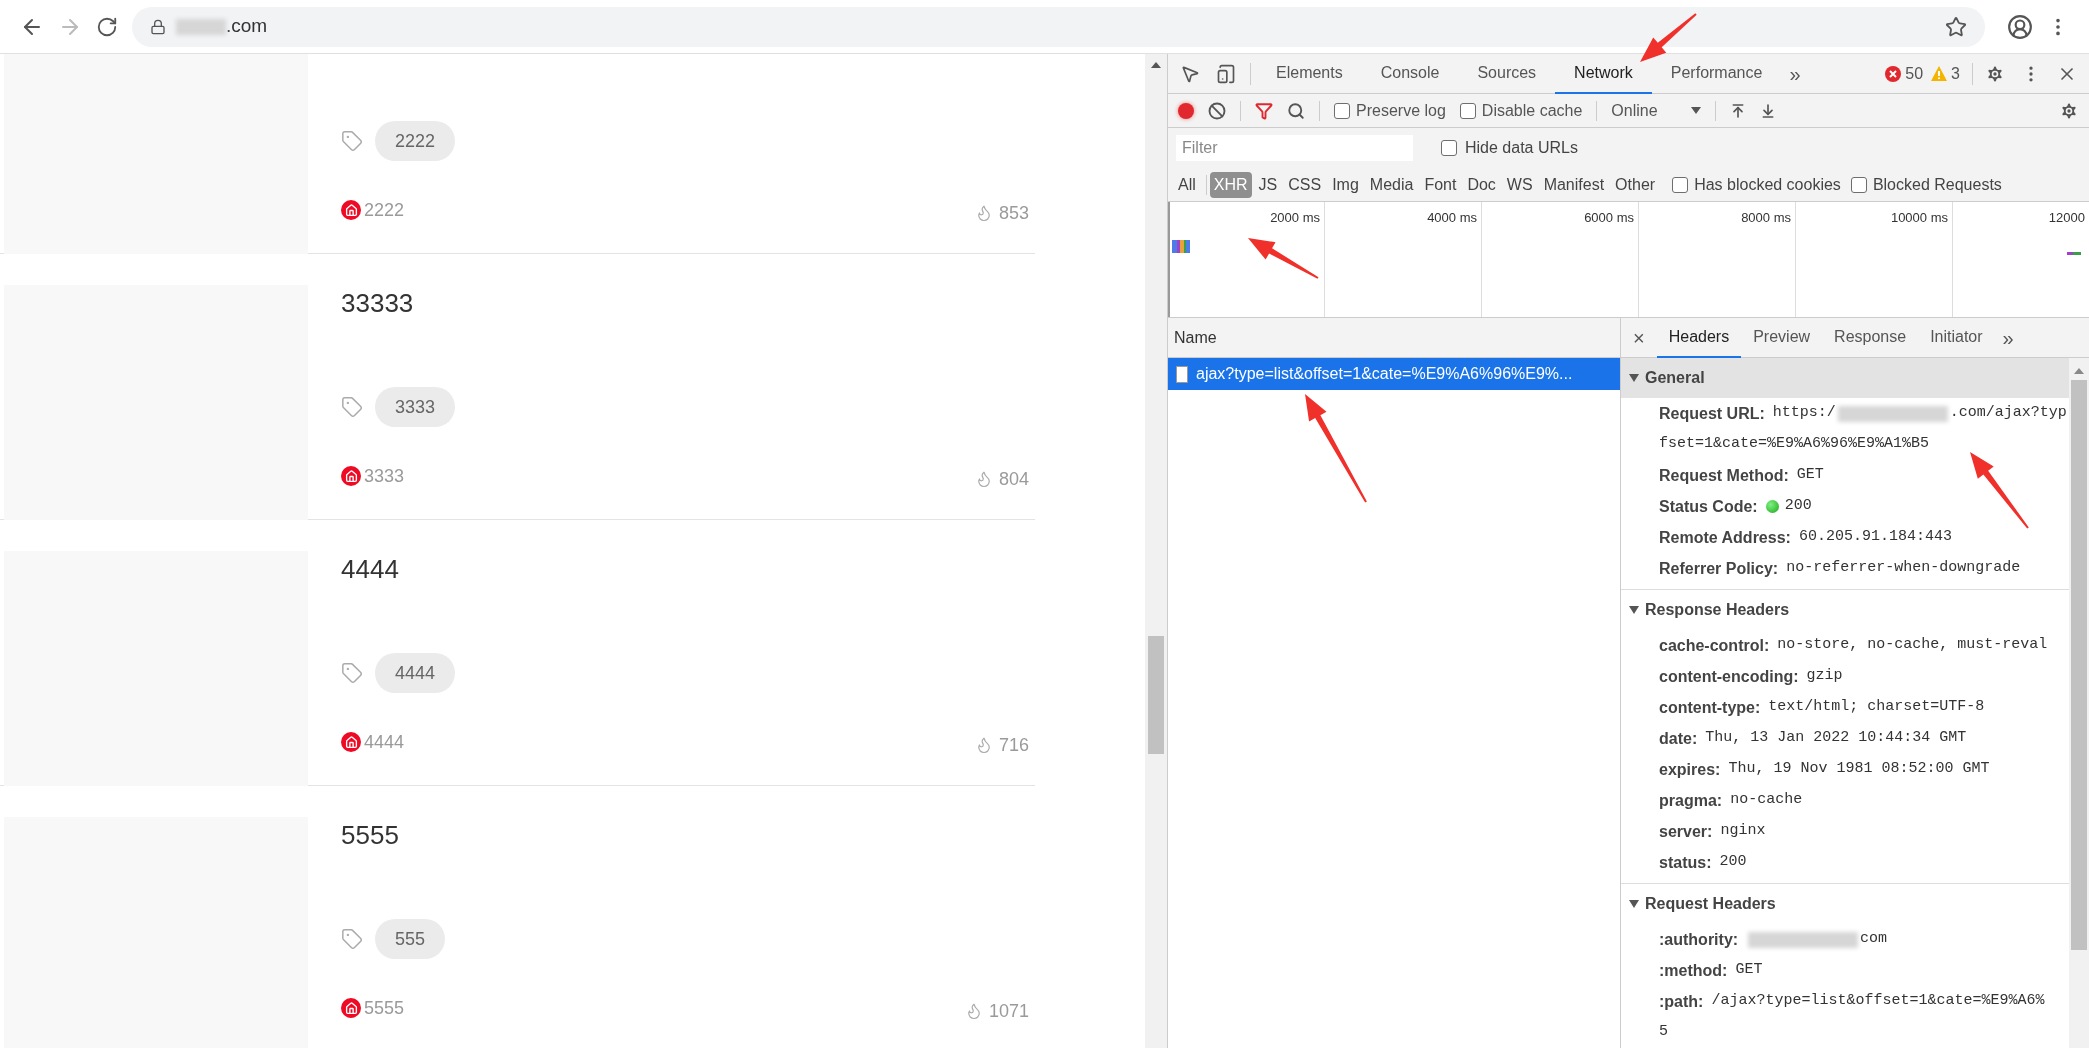  Describe the element at coordinates (1268, 184) in the screenshot. I see `type-filter: JS` at that location.